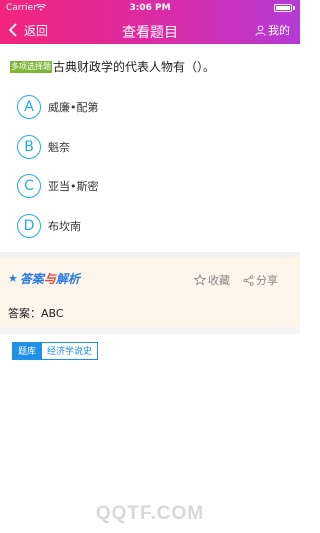 This screenshot has height=533, width=320. I want to click on status-bar: Carrier 3:06 PM, so click(150, 8).